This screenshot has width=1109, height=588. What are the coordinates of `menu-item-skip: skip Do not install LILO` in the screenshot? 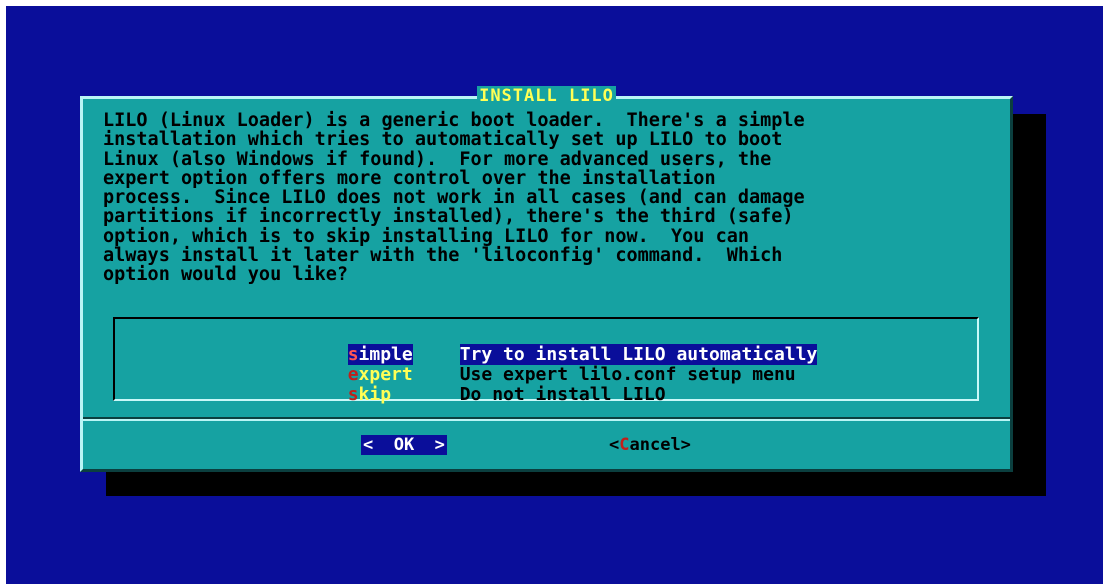 It's located at (463, 384).